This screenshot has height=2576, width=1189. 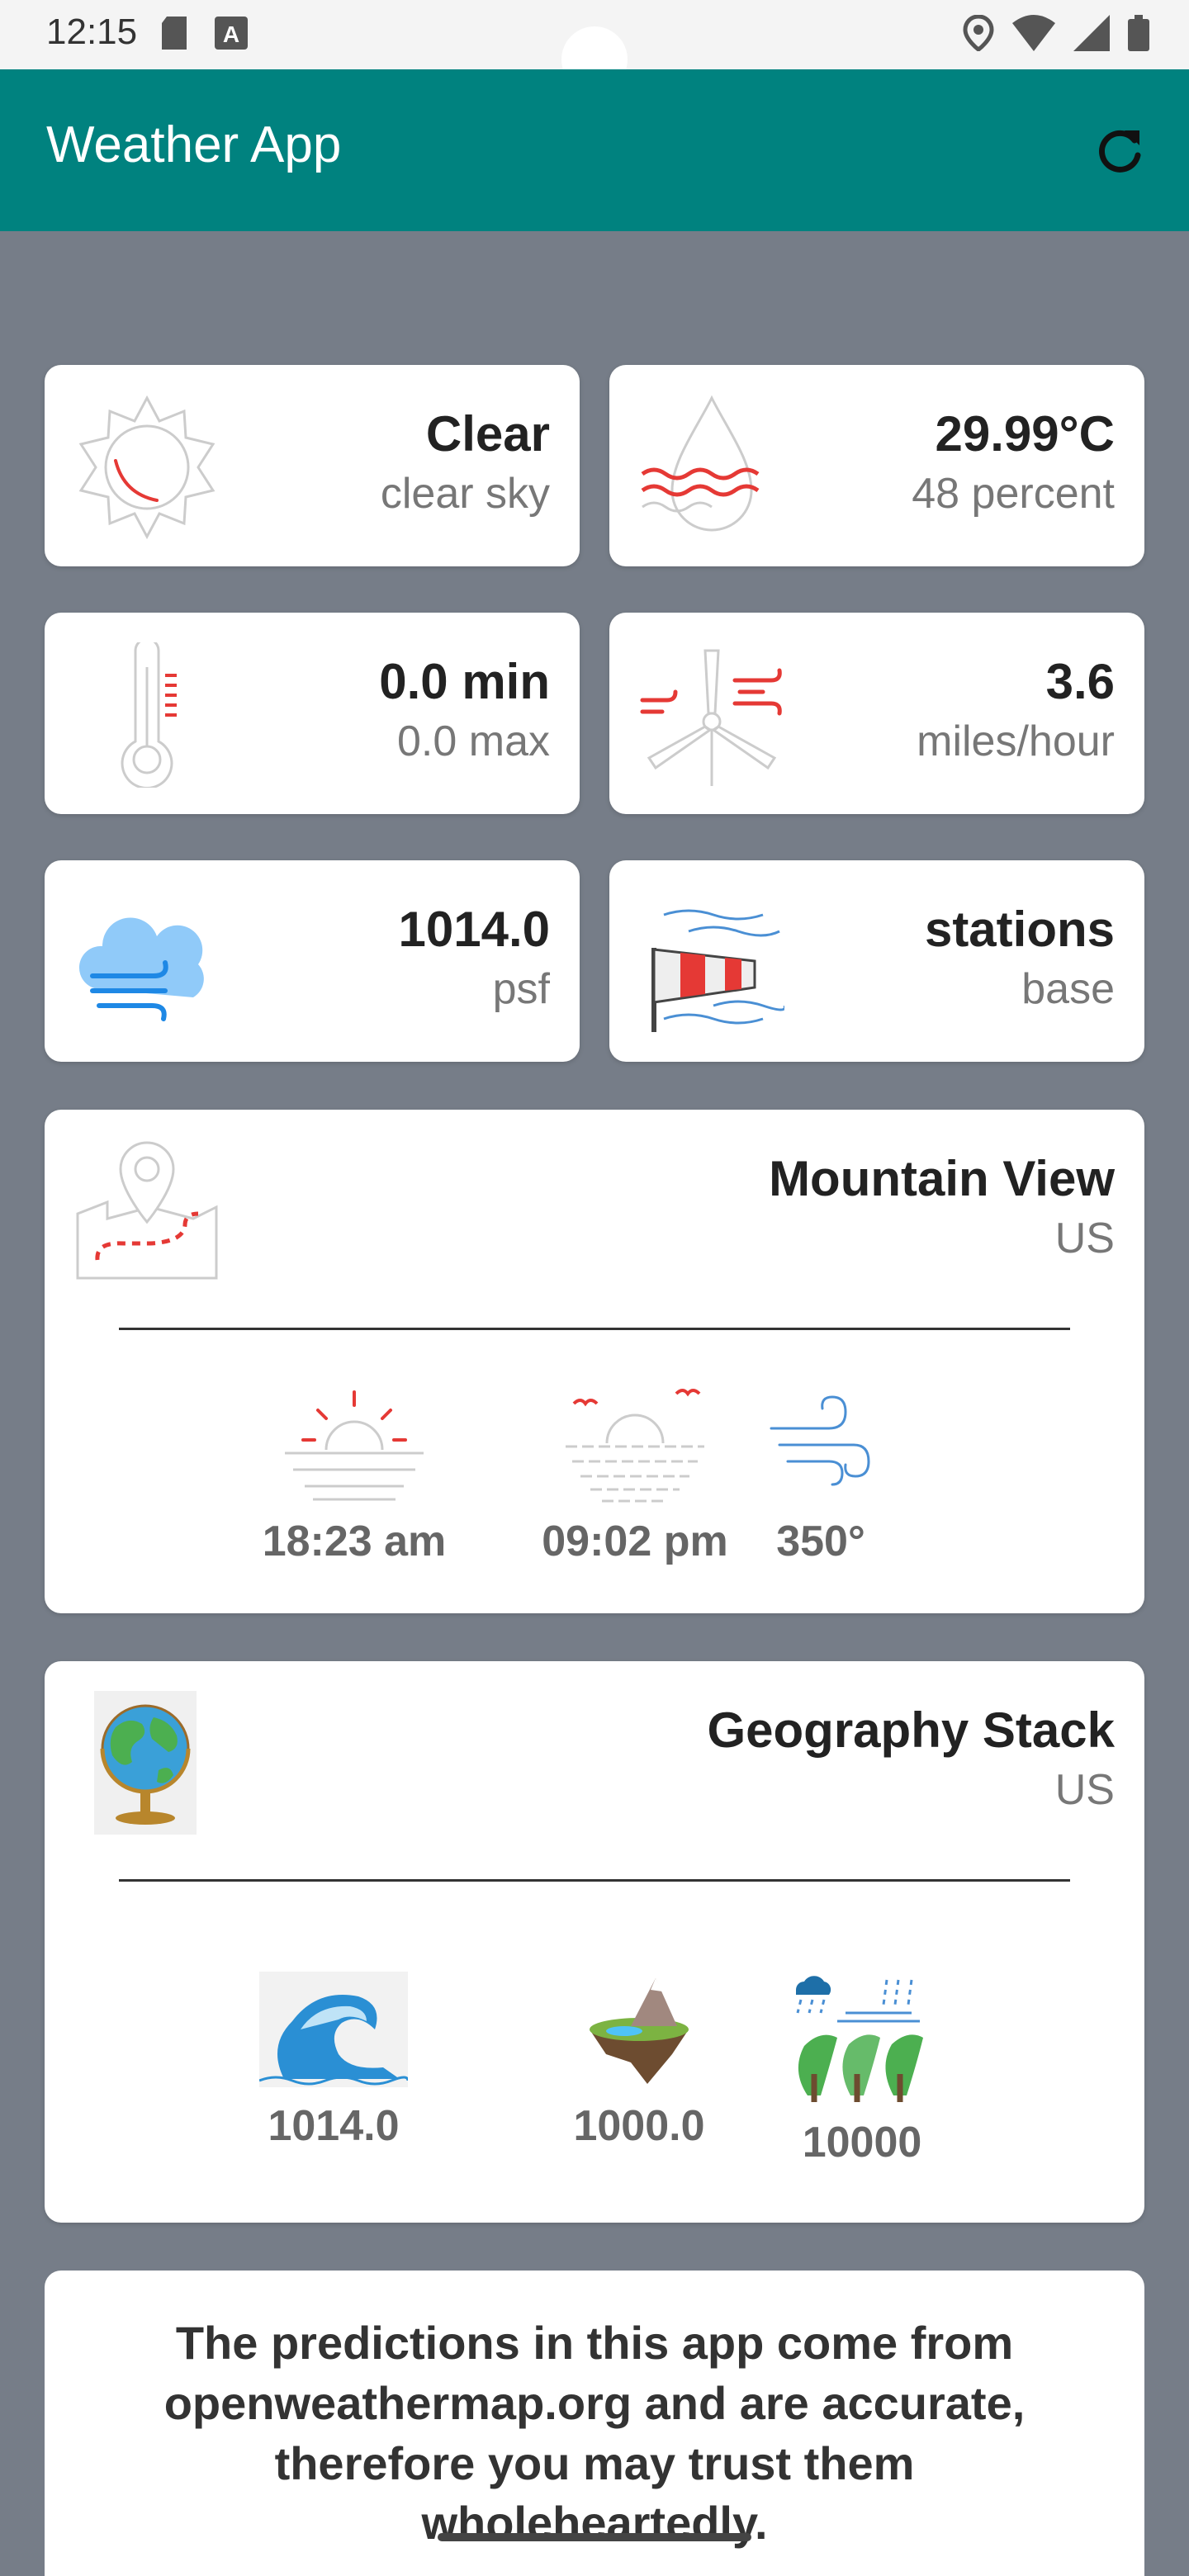 I want to click on sunset-item: 09:02 pm, so click(x=635, y=1476).